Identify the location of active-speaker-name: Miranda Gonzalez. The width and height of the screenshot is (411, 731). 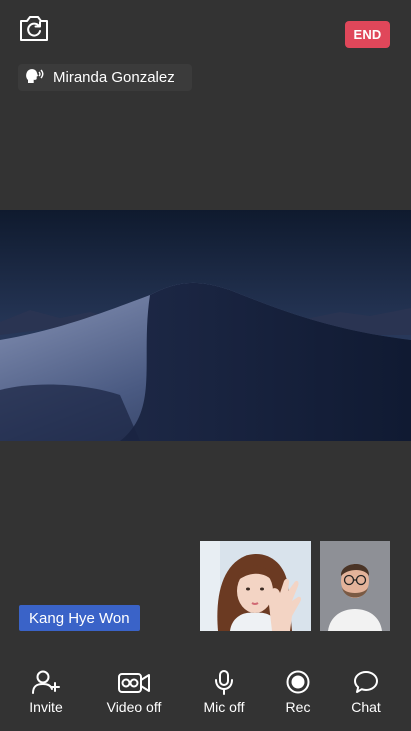
(114, 77).